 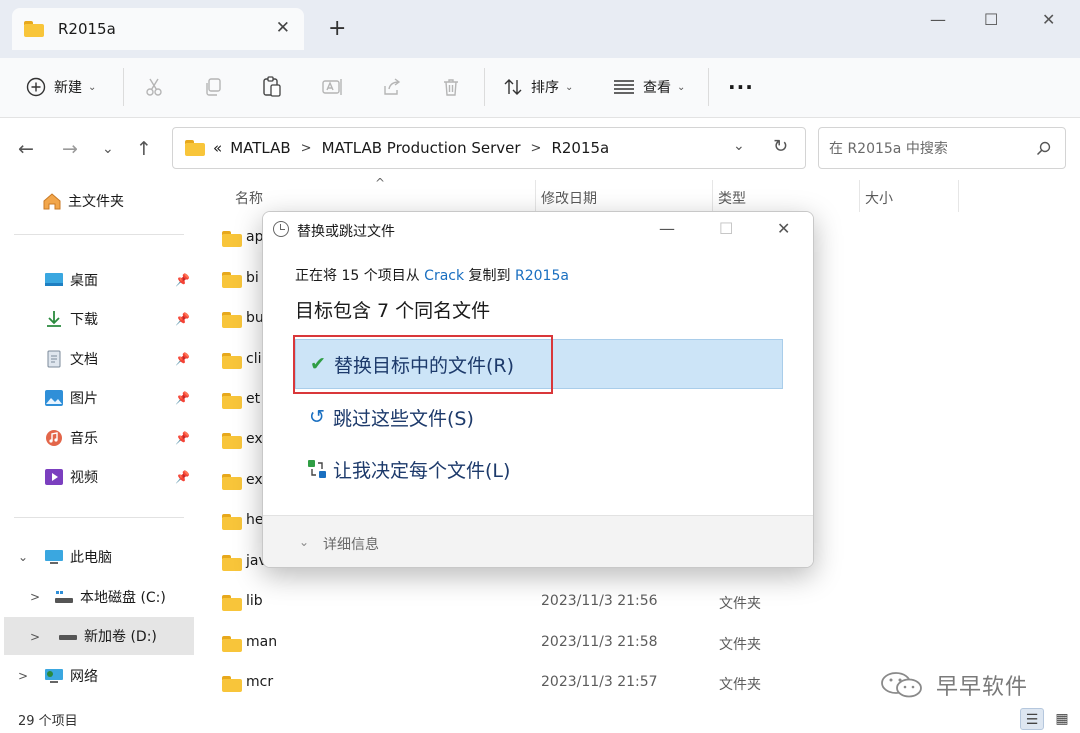 What do you see at coordinates (538, 541) in the screenshot?
I see `dialog-footer: ⌄ 详细信息` at bounding box center [538, 541].